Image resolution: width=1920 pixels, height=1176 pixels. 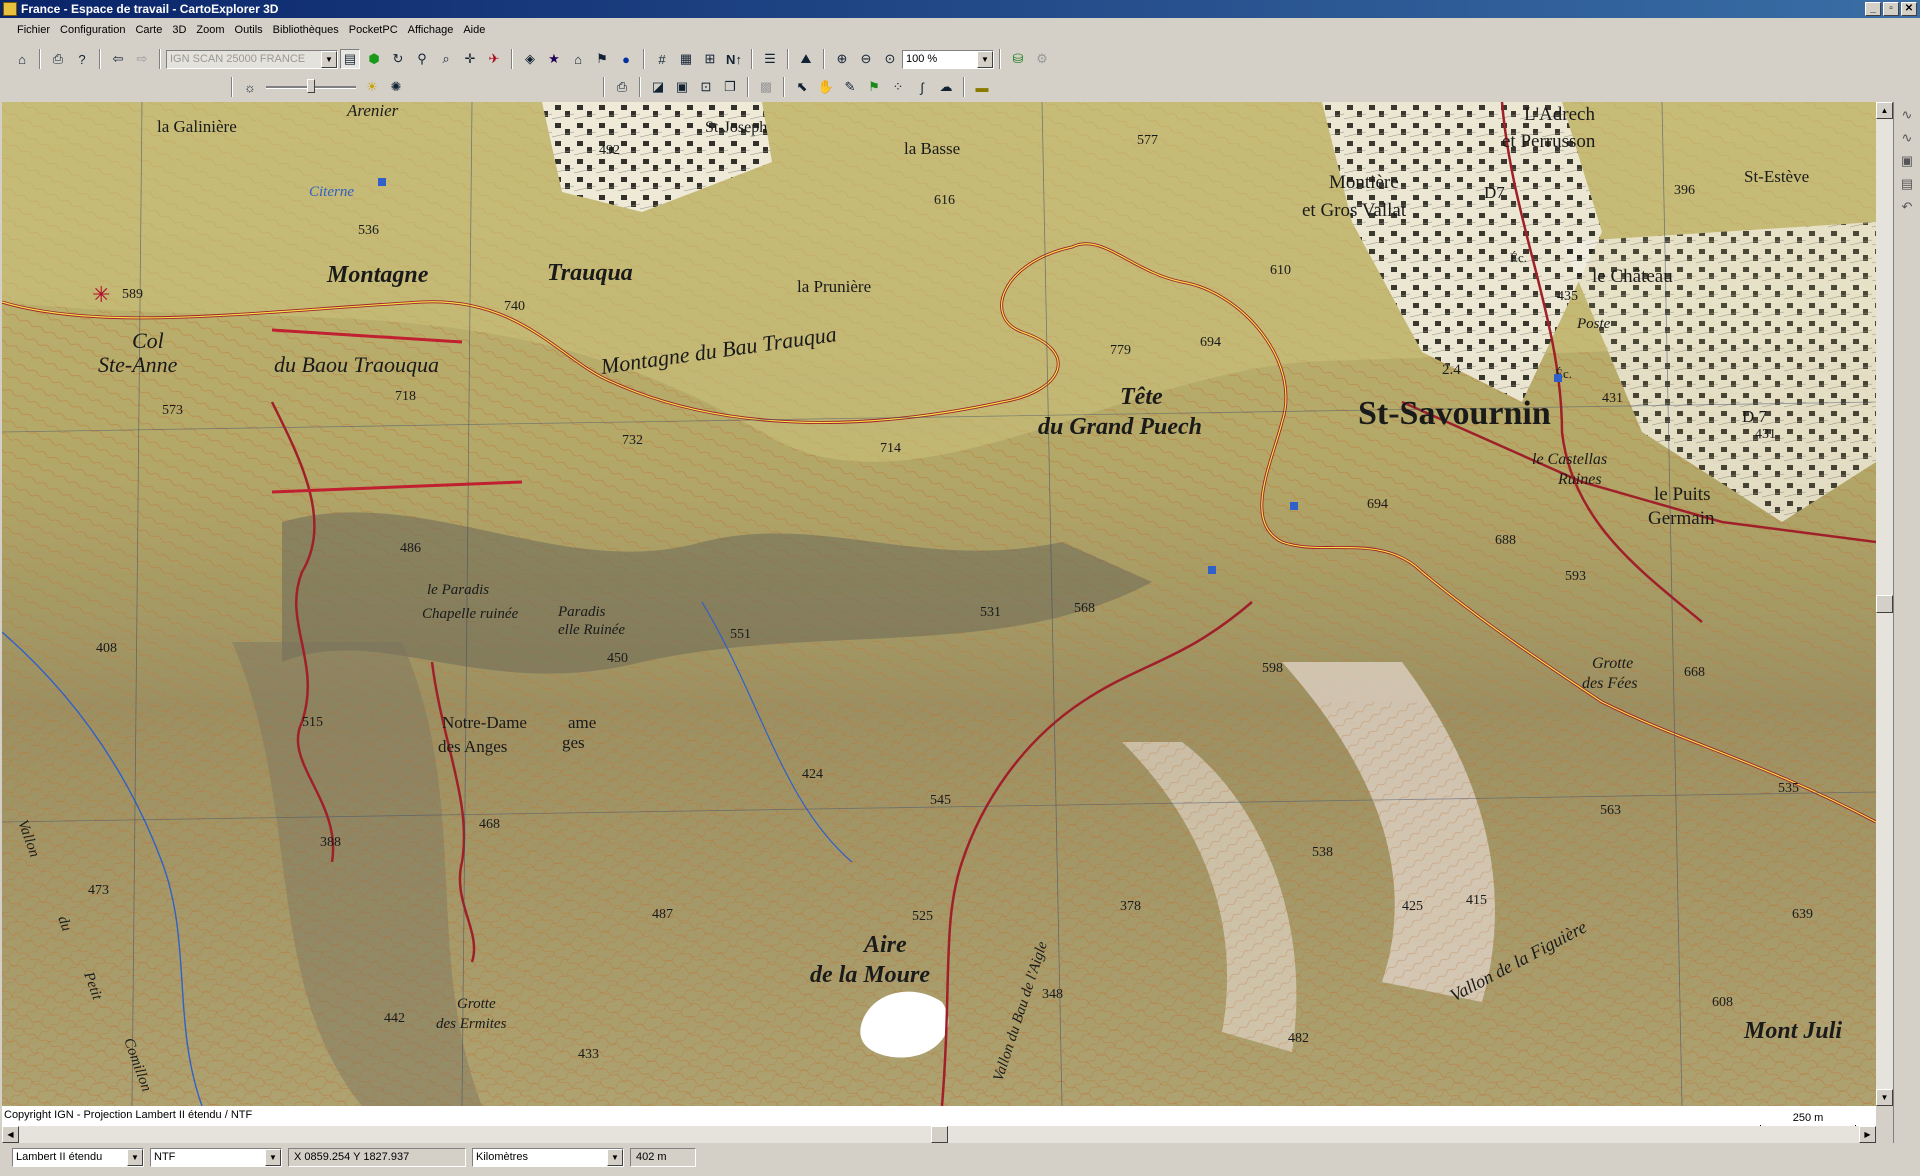 I want to click on menu-zoom: Zoom, so click(x=210, y=30).